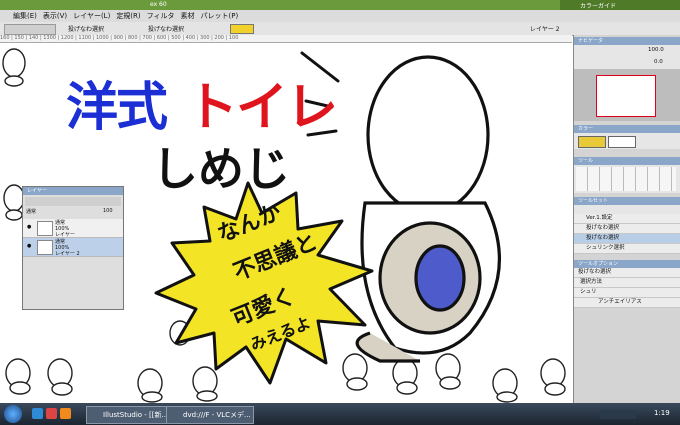  I want to click on layer-blend-mode: 通常, so click(31, 211).